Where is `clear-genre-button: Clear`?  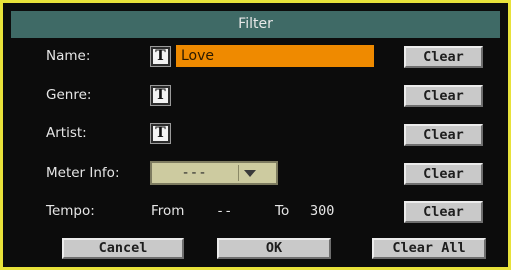 clear-genre-button: Clear is located at coordinates (443, 96).